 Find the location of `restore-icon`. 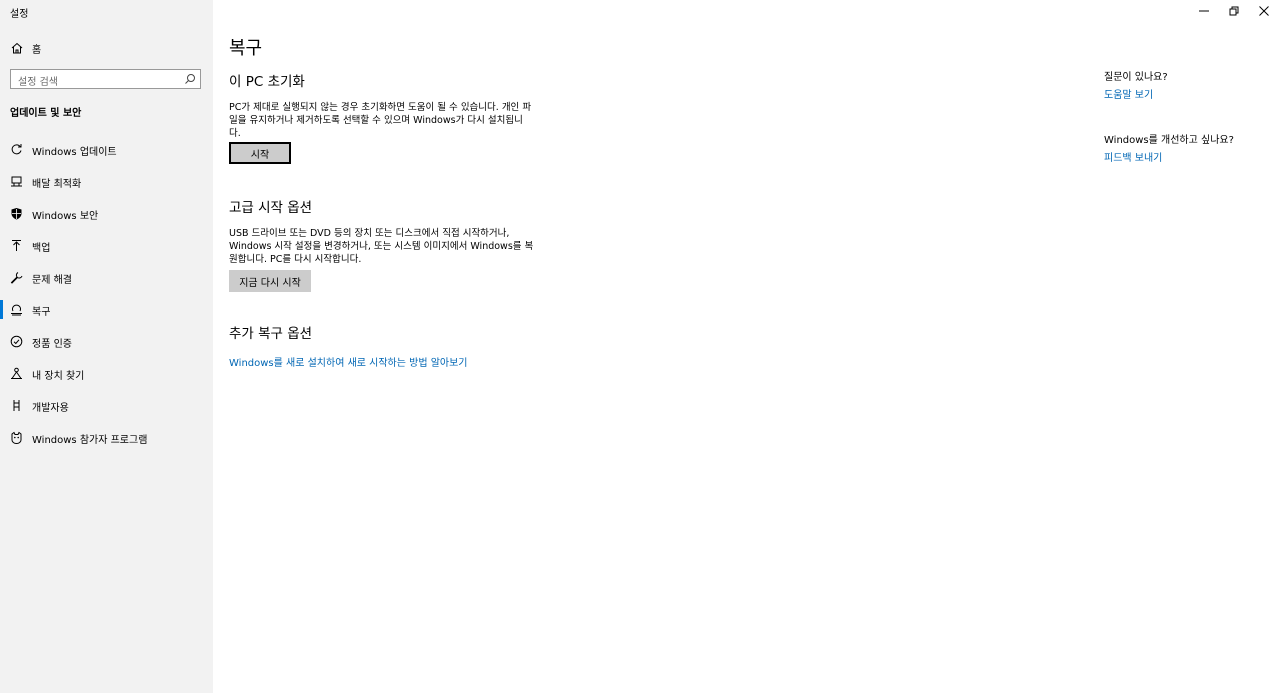

restore-icon is located at coordinates (1234, 11).